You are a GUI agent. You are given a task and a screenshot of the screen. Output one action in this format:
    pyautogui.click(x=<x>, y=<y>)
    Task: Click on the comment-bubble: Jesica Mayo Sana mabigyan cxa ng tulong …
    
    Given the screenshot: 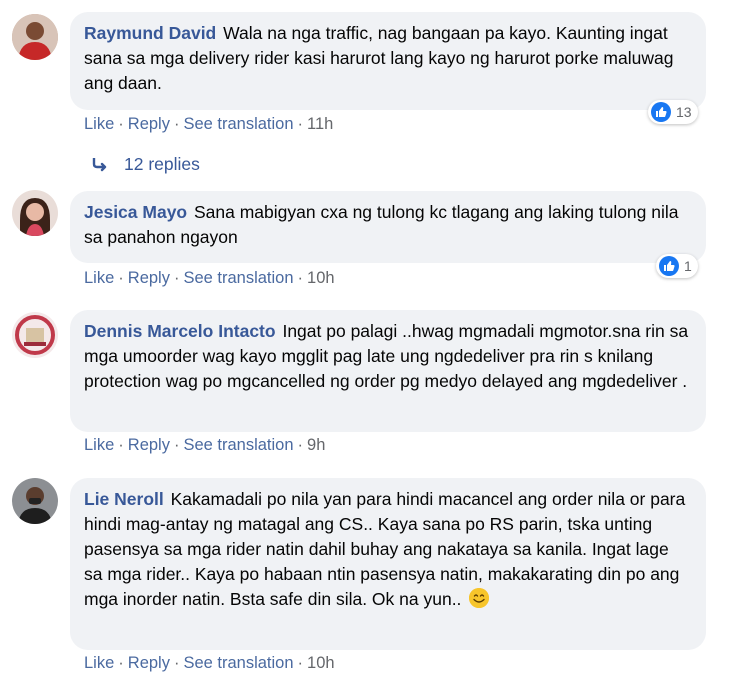 What is the action you would take?
    pyautogui.click(x=388, y=227)
    